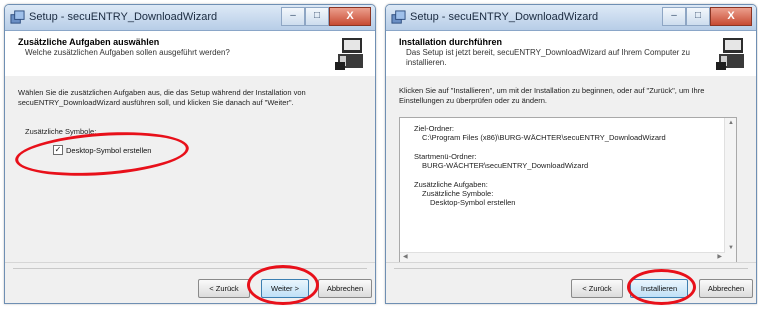 The width and height of the screenshot is (758, 309). Describe the element at coordinates (719, 256) in the screenshot. I see `scroll-right-icon: ▶` at that location.